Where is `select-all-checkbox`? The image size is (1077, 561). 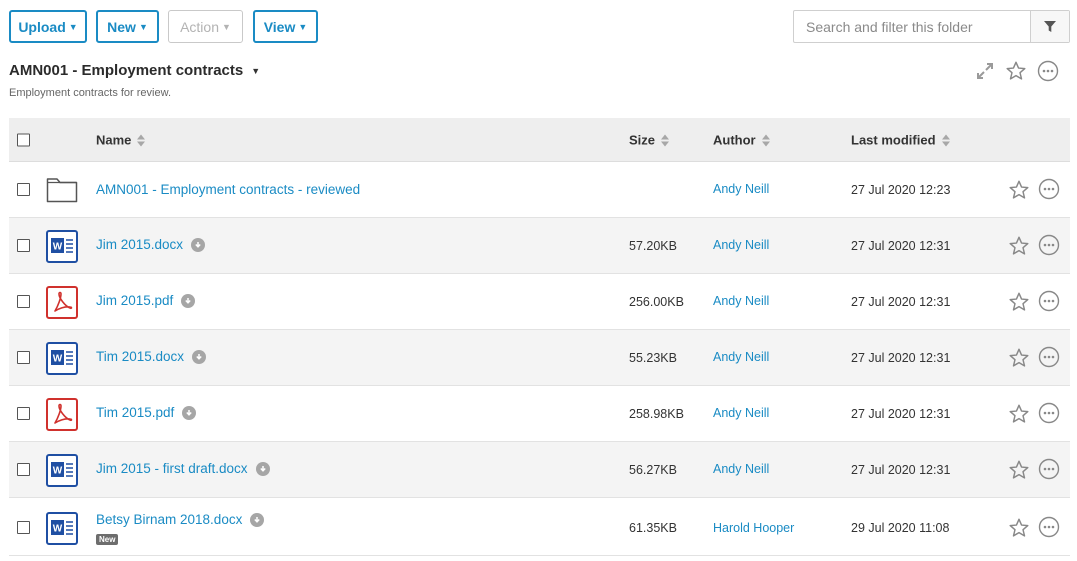
select-all-checkbox is located at coordinates (23, 139).